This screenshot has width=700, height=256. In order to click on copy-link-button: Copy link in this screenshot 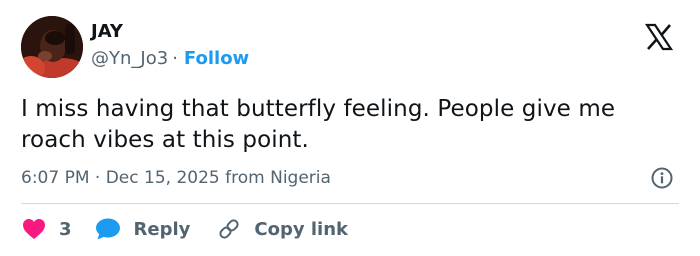, I will do `click(282, 229)`.